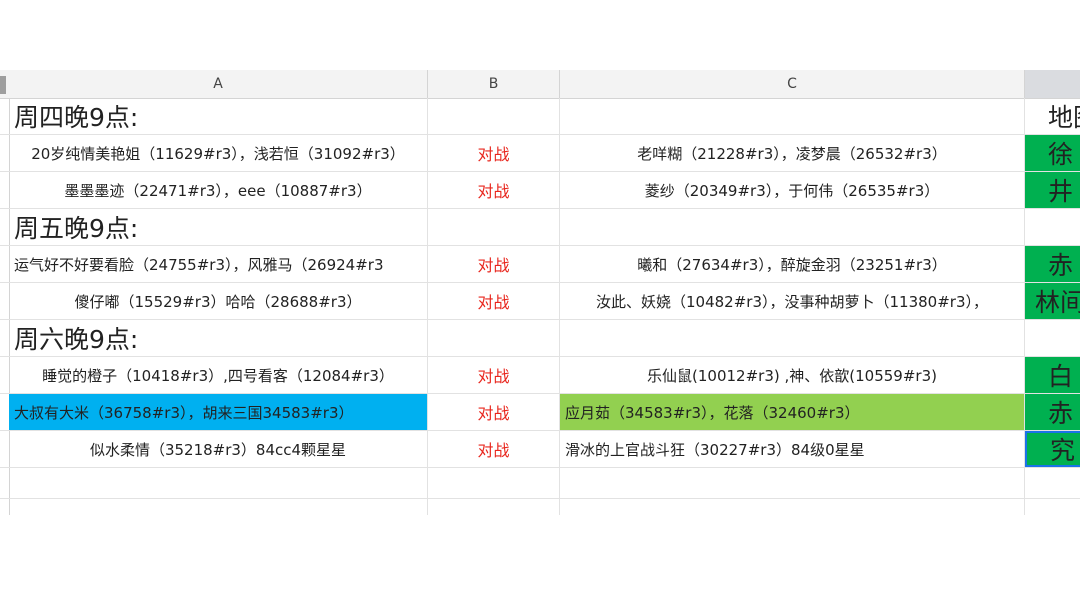 This screenshot has width=1080, height=606. What do you see at coordinates (218, 449) in the screenshot?
I see `team-a-cell: 似水柔情（35218#r3）84cc4颗星星` at bounding box center [218, 449].